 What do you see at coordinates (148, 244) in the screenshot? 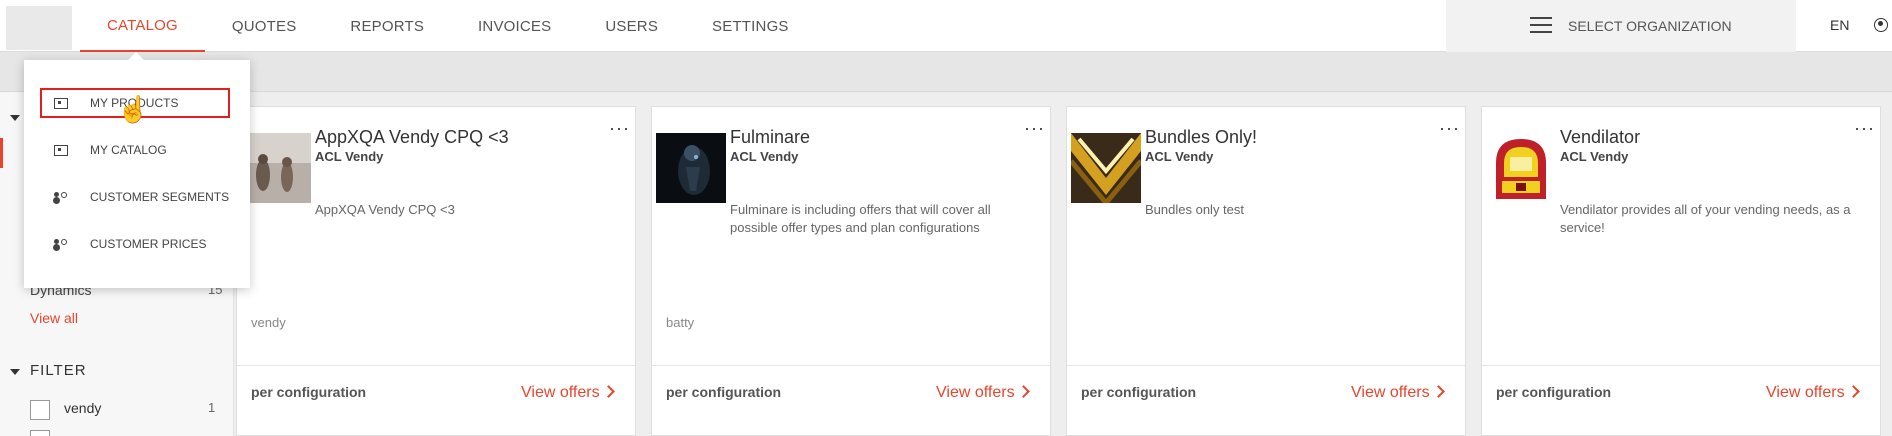
I see `menu-item-label: CUSTOMER PRICES` at bounding box center [148, 244].